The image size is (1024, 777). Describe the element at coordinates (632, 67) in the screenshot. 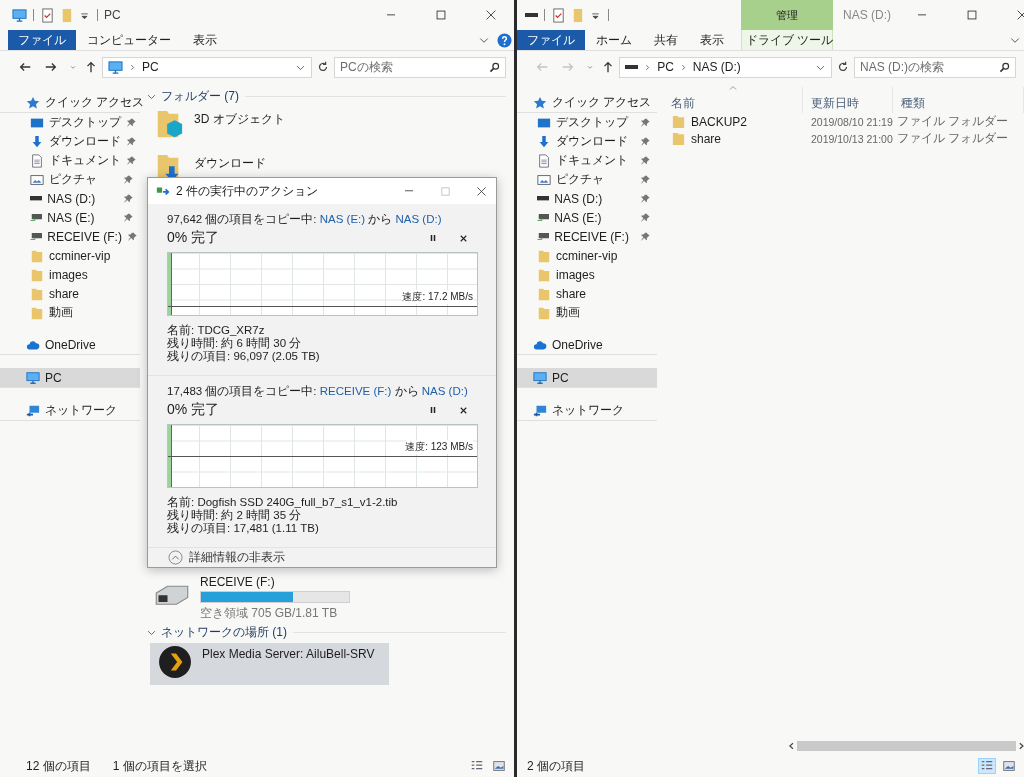

I see `drive-icon` at that location.